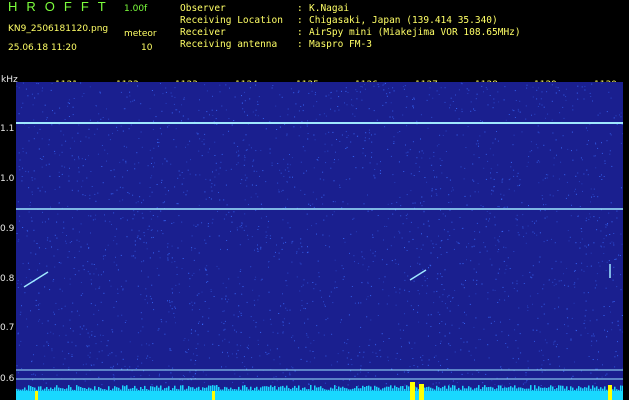 This screenshot has height=400, width=629. Describe the element at coordinates (340, 44) in the screenshot. I see `info-value-antenna: Maspro FM-3` at that location.